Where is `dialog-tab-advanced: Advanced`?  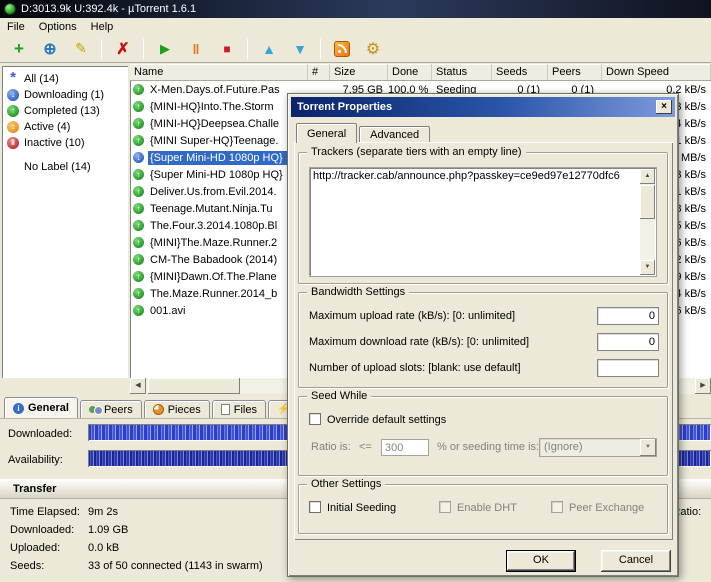 dialog-tab-advanced: Advanced is located at coordinates (395, 134).